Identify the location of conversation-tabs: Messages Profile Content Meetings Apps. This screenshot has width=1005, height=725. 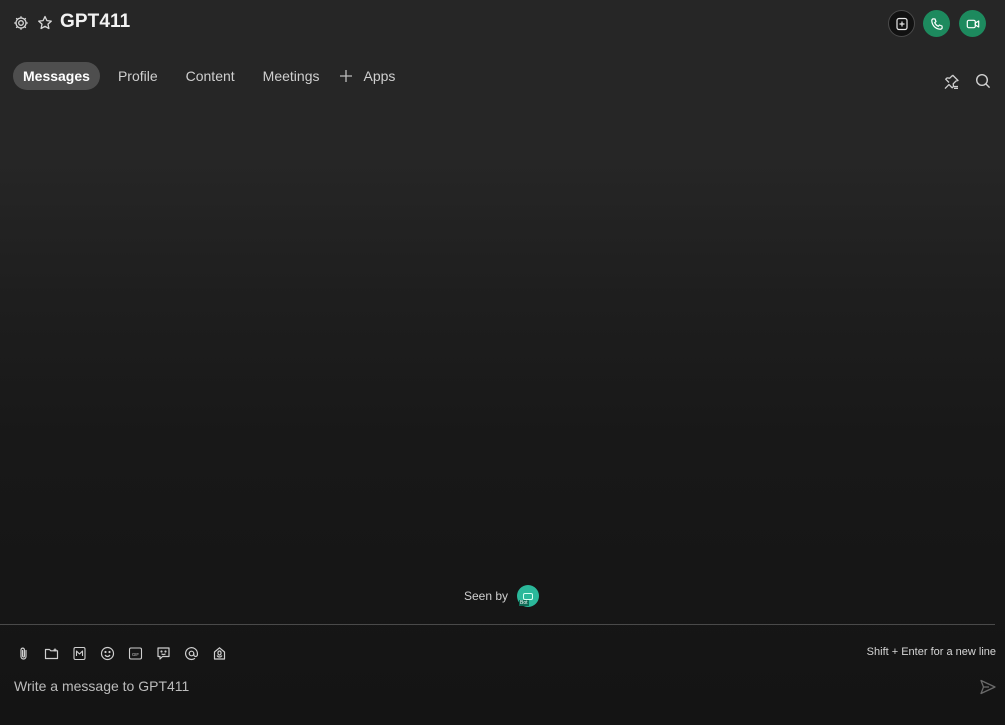
(213, 76).